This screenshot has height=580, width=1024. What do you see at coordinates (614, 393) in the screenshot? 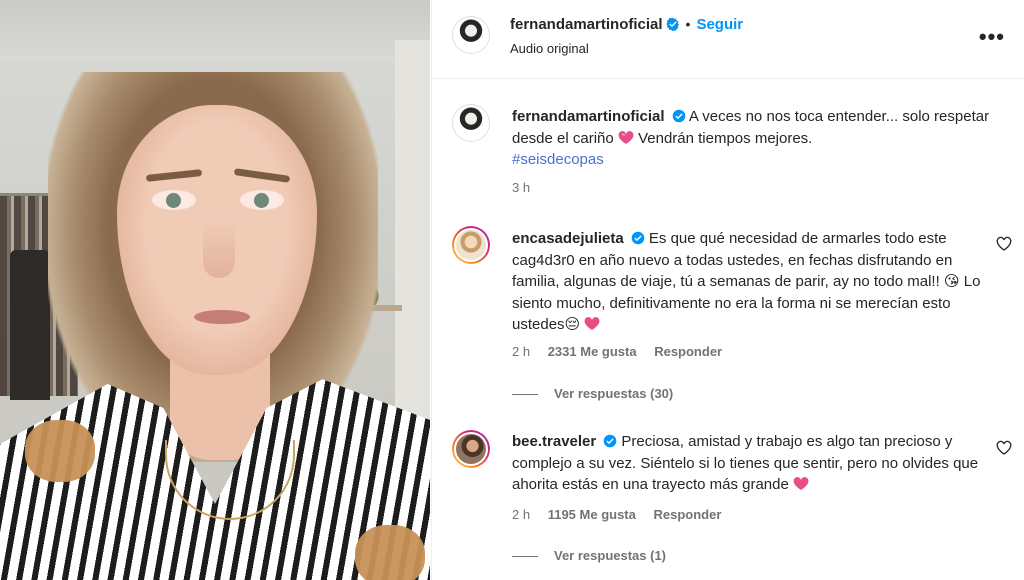
I see `view-replies-label: Ver respuestas (30)` at bounding box center [614, 393].